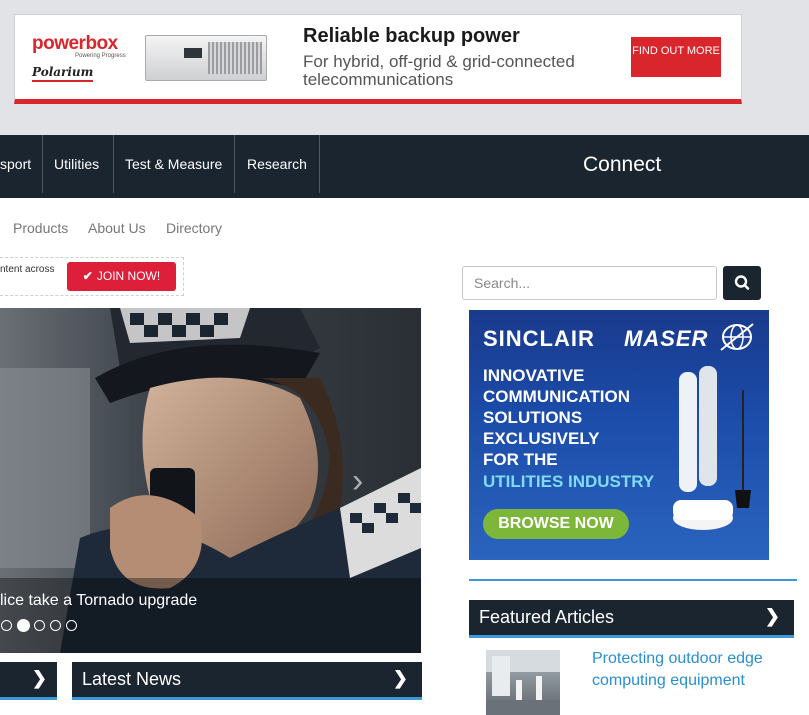 The image size is (809, 715). What do you see at coordinates (117, 228) in the screenshot?
I see `subnav-about-us: About Us` at bounding box center [117, 228].